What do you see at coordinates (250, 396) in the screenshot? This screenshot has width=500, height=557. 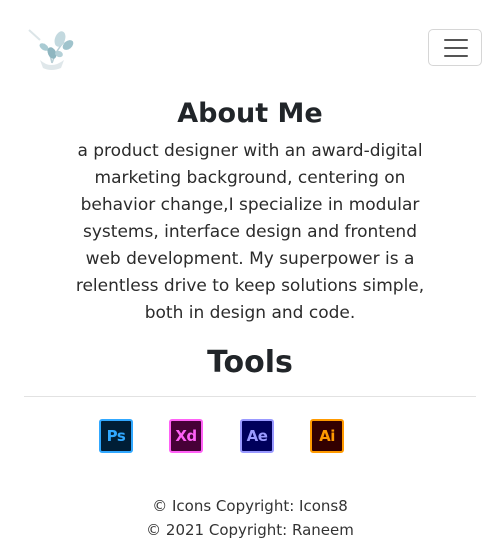 I see `divider` at bounding box center [250, 396].